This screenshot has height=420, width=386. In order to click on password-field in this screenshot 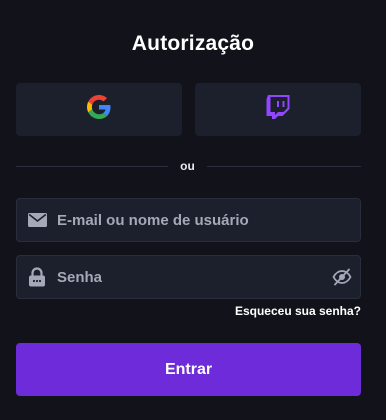, I will do `click(188, 277)`.